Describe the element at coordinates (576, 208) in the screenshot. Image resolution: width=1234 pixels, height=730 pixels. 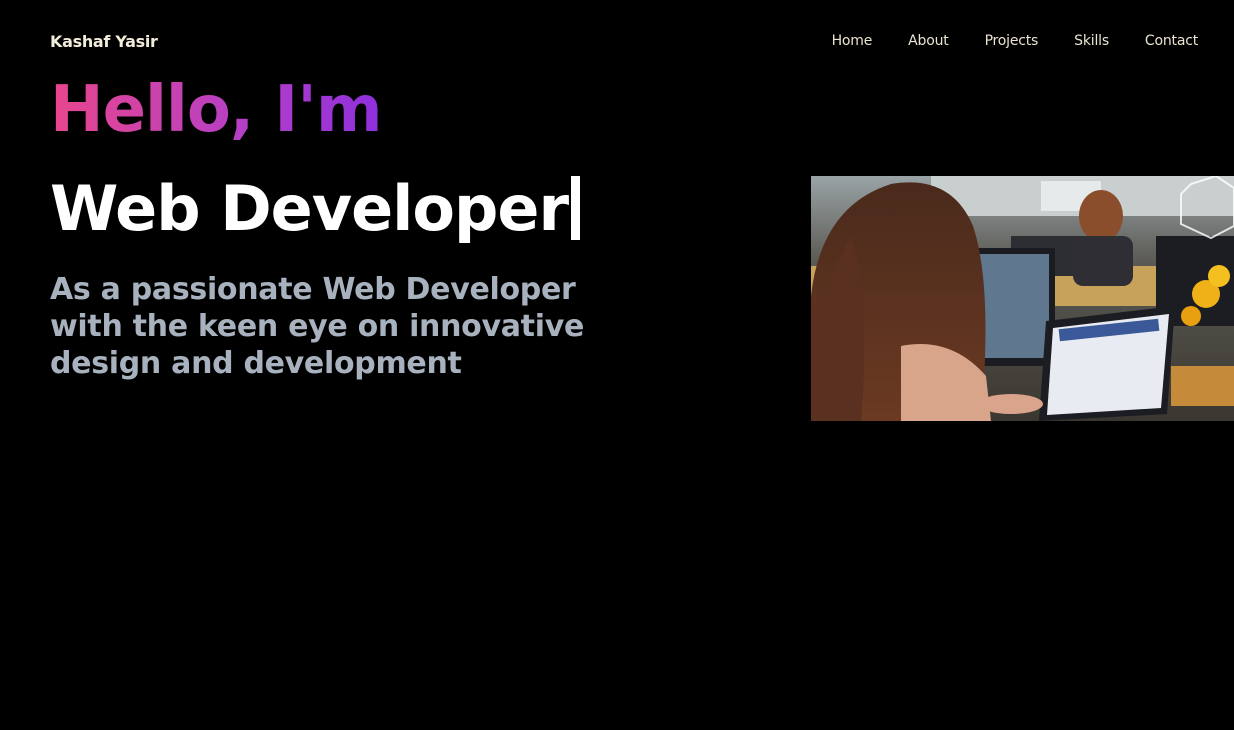
I see `typing-caret` at that location.